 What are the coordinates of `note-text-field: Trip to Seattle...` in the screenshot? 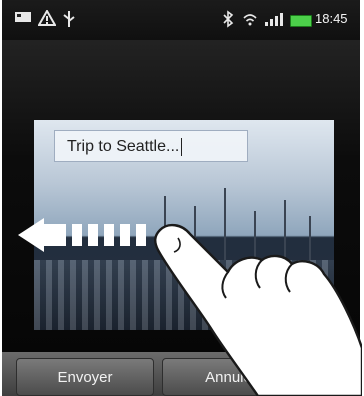 It's located at (151, 146).